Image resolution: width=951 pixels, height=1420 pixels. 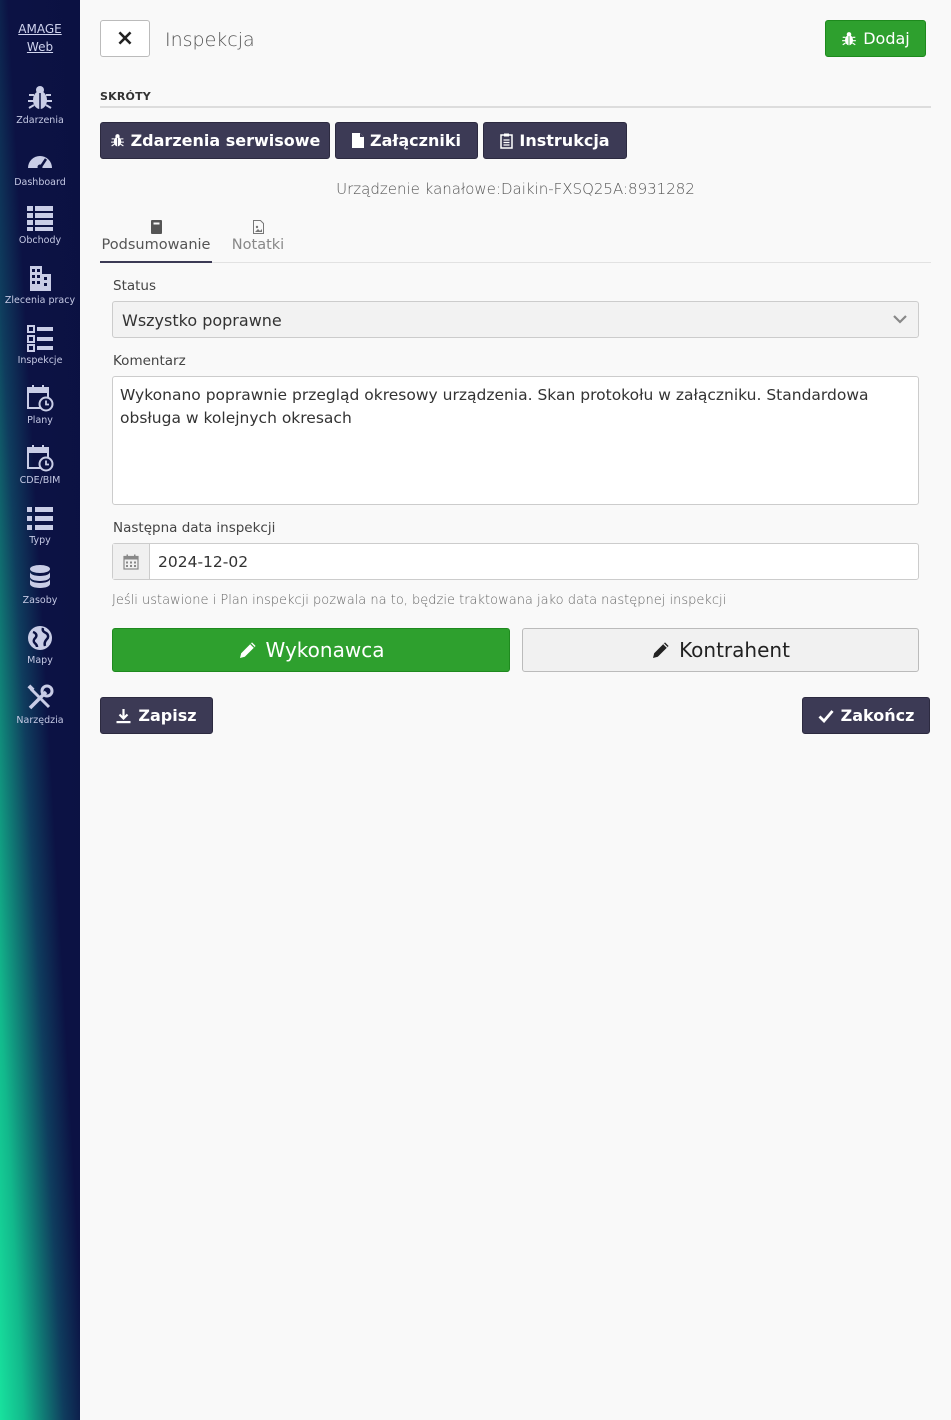 What do you see at coordinates (40, 660) in the screenshot?
I see `sidebar-item-label: Mapy` at bounding box center [40, 660].